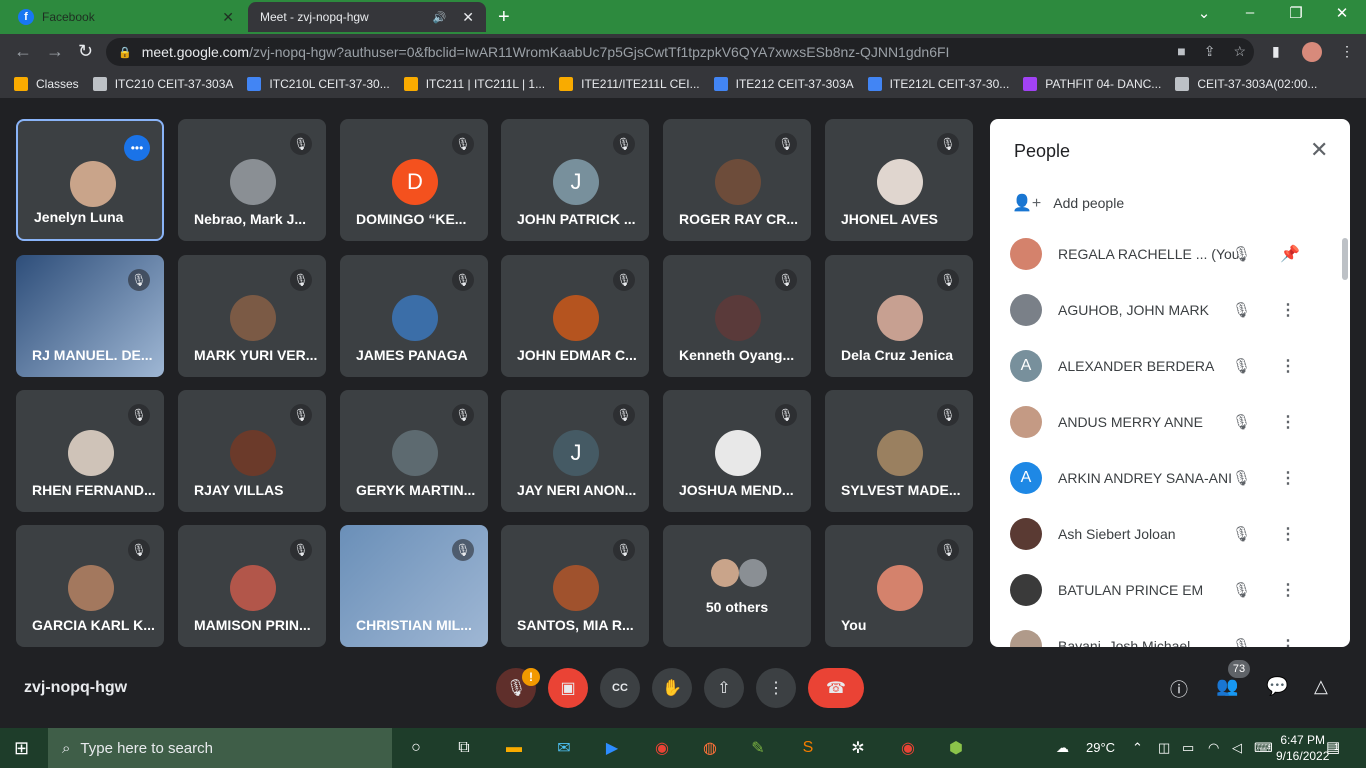 This screenshot has width=1366, height=768. I want to click on chat-icon: 💬, so click(1277, 686).